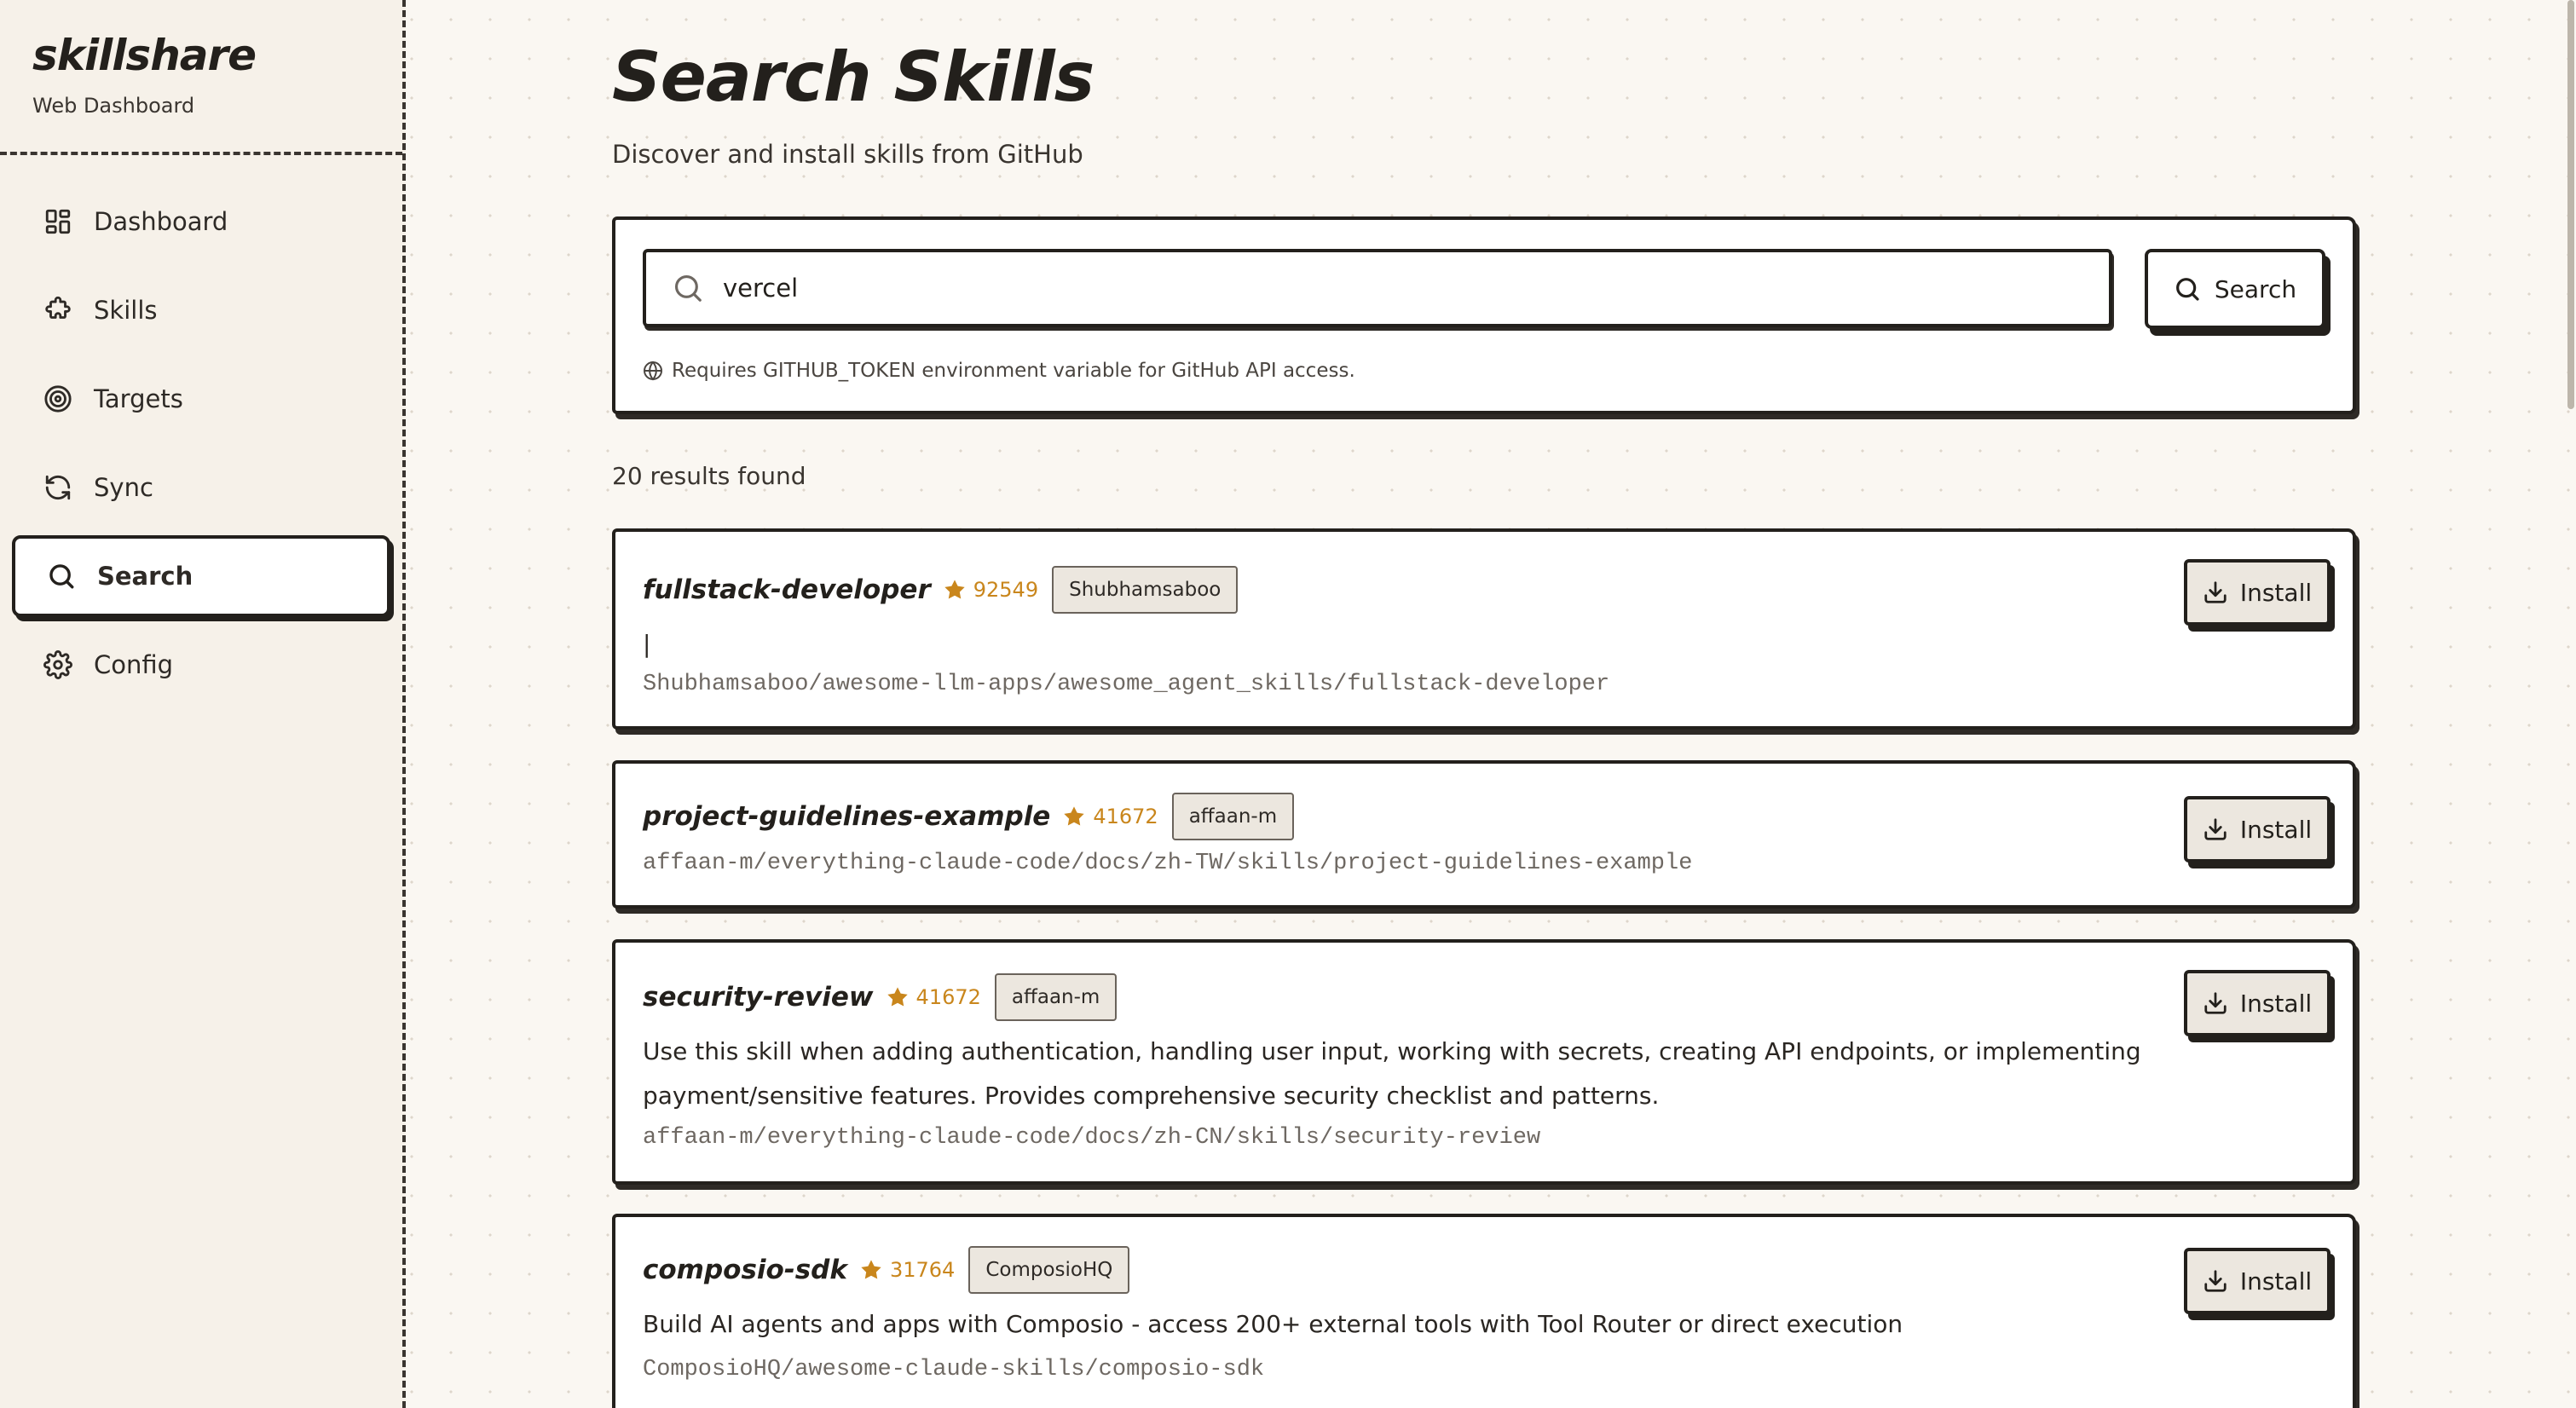 The image size is (2576, 1408). What do you see at coordinates (2570, 704) in the screenshot?
I see `page-scrollbar` at bounding box center [2570, 704].